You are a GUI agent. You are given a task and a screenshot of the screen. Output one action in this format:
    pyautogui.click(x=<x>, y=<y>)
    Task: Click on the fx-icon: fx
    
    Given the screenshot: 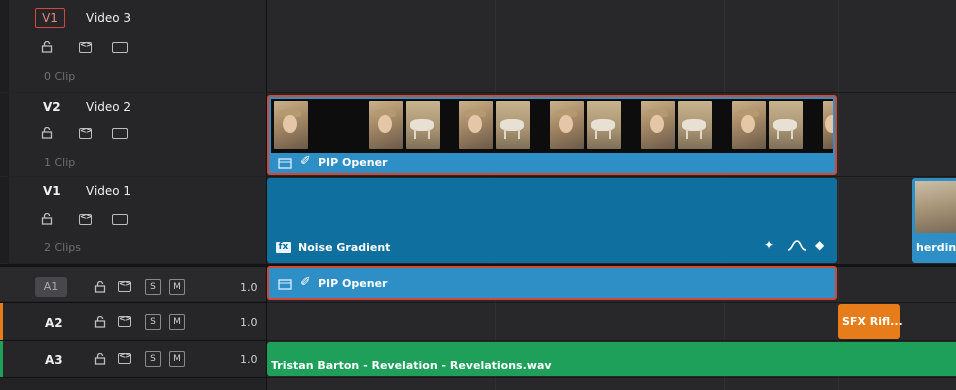 What is the action you would take?
    pyautogui.click(x=283, y=247)
    